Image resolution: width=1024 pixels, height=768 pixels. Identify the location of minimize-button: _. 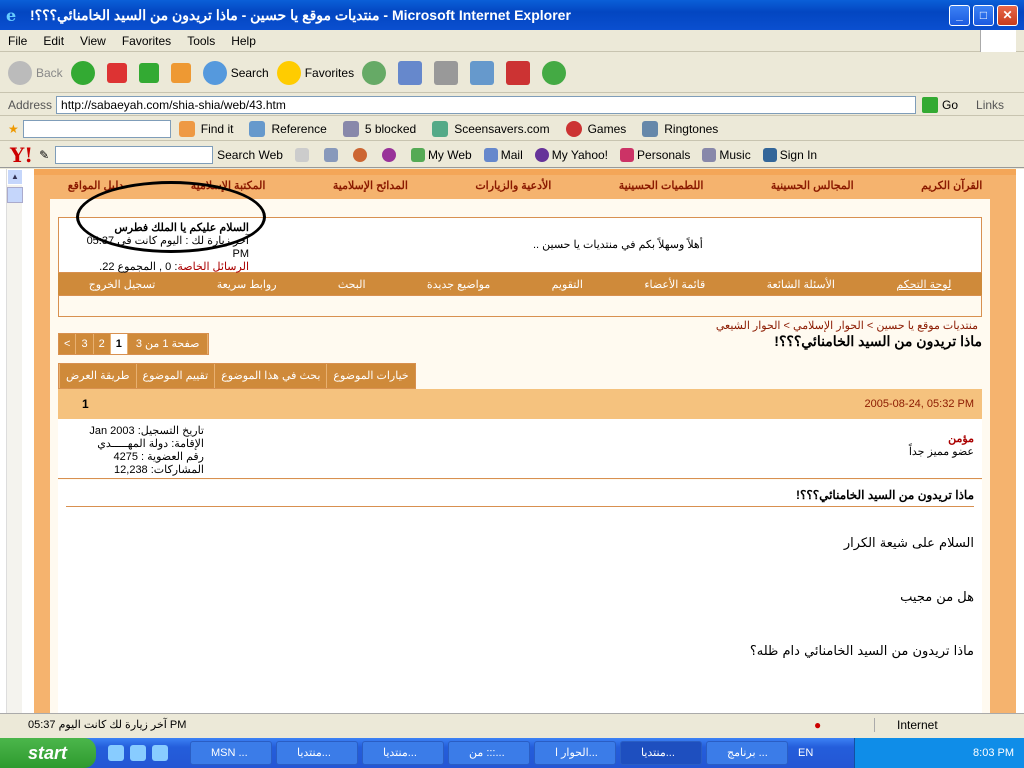
(959, 15).